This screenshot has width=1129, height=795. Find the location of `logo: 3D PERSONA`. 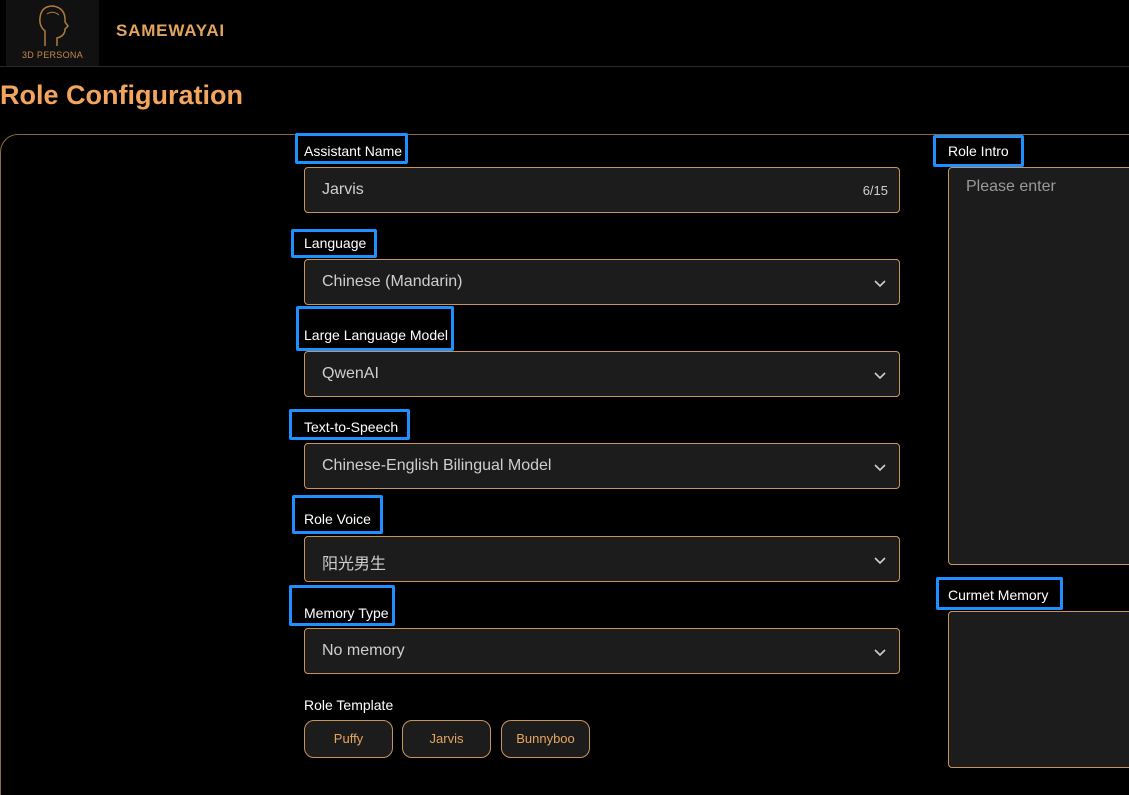

logo: 3D PERSONA is located at coordinates (52, 33).